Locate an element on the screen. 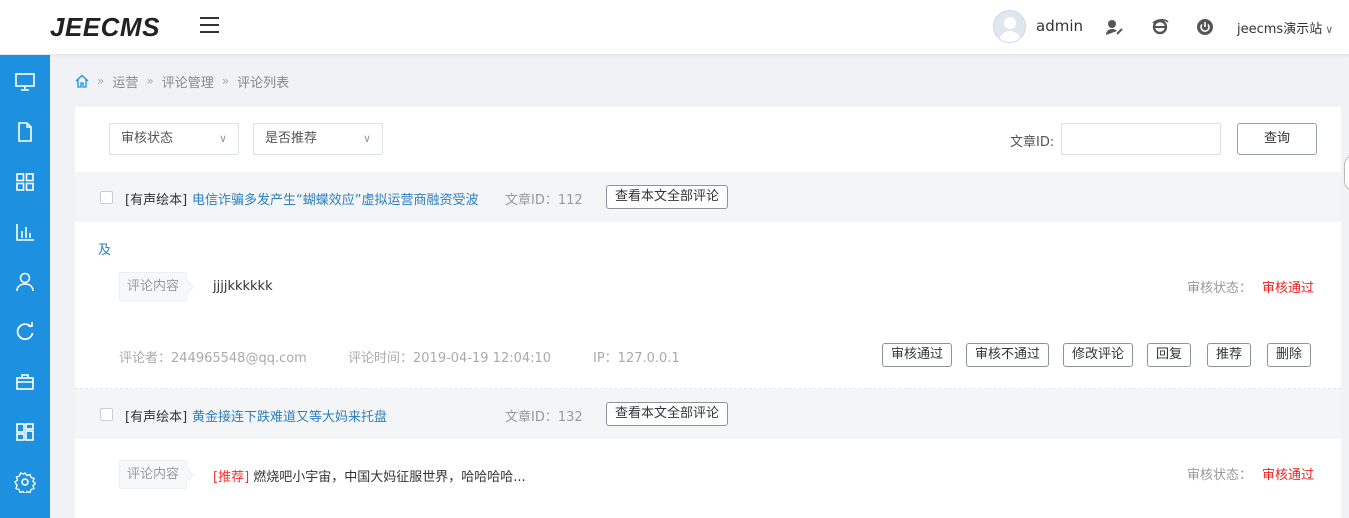 Image resolution: width=1349 pixels, height=518 pixels. reject-button: 审核不通过 is located at coordinates (1008, 355).